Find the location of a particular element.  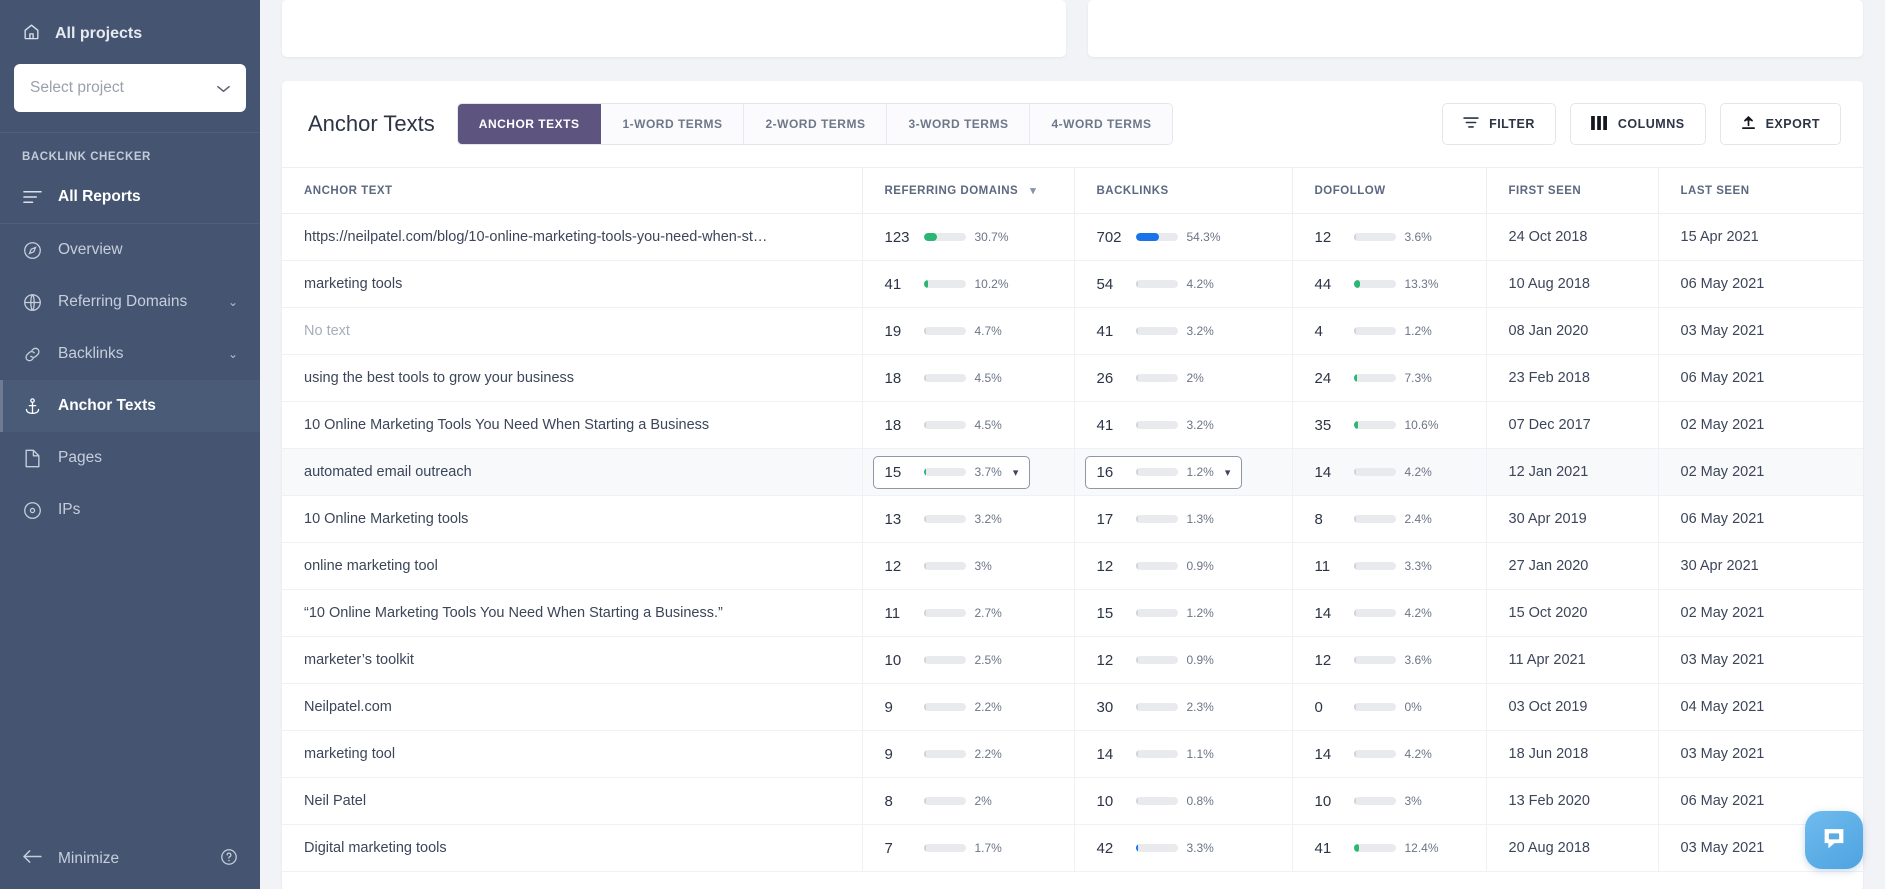

cell-anchor-text: 10 Online Marketing tools is located at coordinates (572, 519).